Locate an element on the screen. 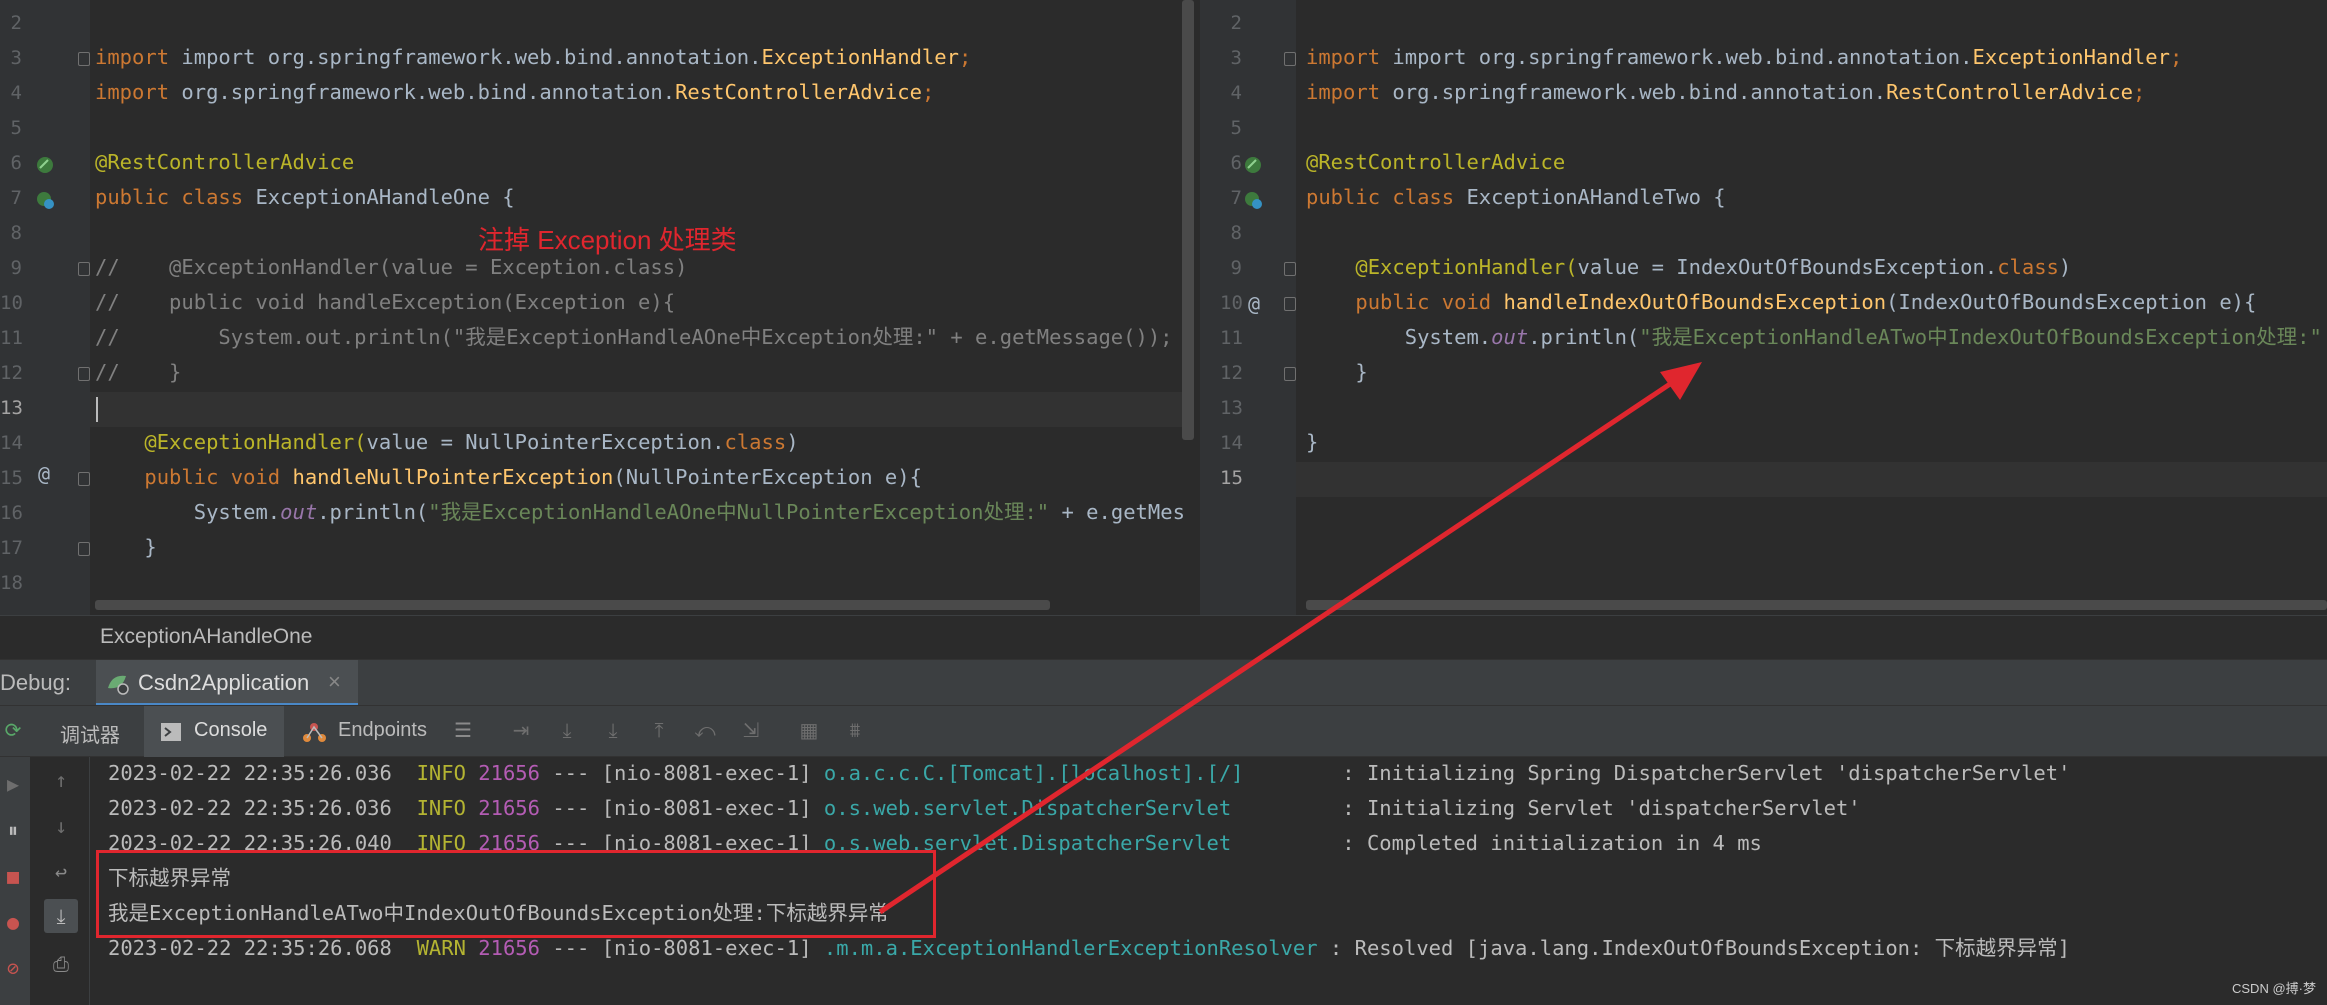 The image size is (2327, 1005). run-config-tab: Csdn2Application × is located at coordinates (227, 683).